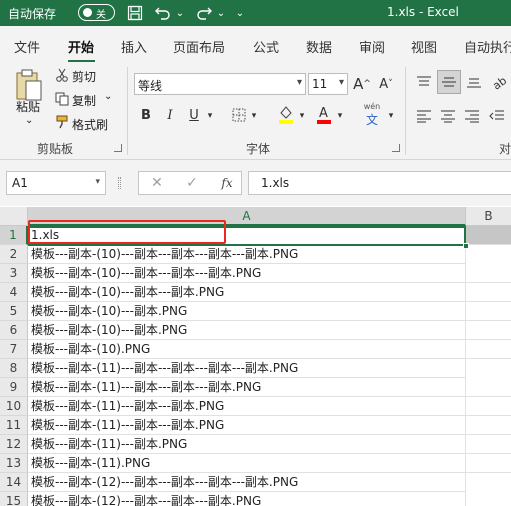  Describe the element at coordinates (84, 76) in the screenshot. I see `cut-label: 剪切` at that location.